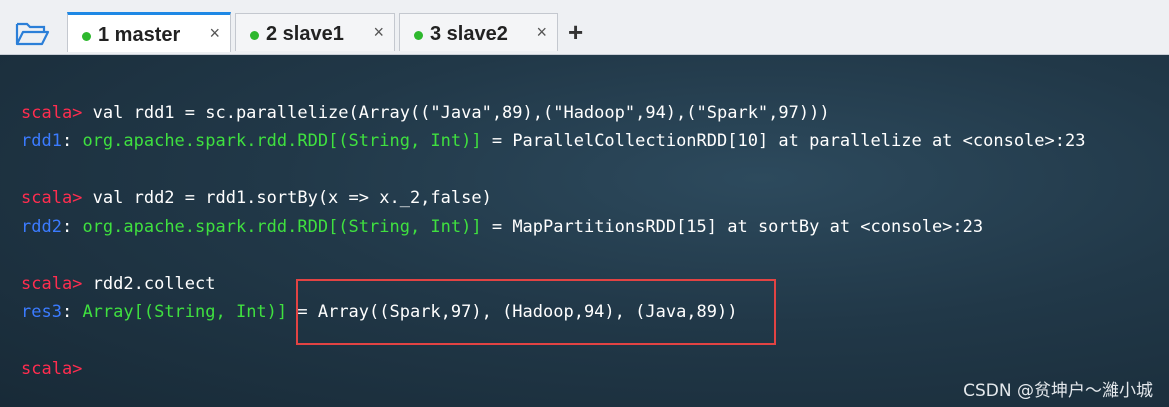 The height and width of the screenshot is (407, 1169). Describe the element at coordinates (185, 312) in the screenshot. I see `result-type: Array[(String, Int)]` at that location.